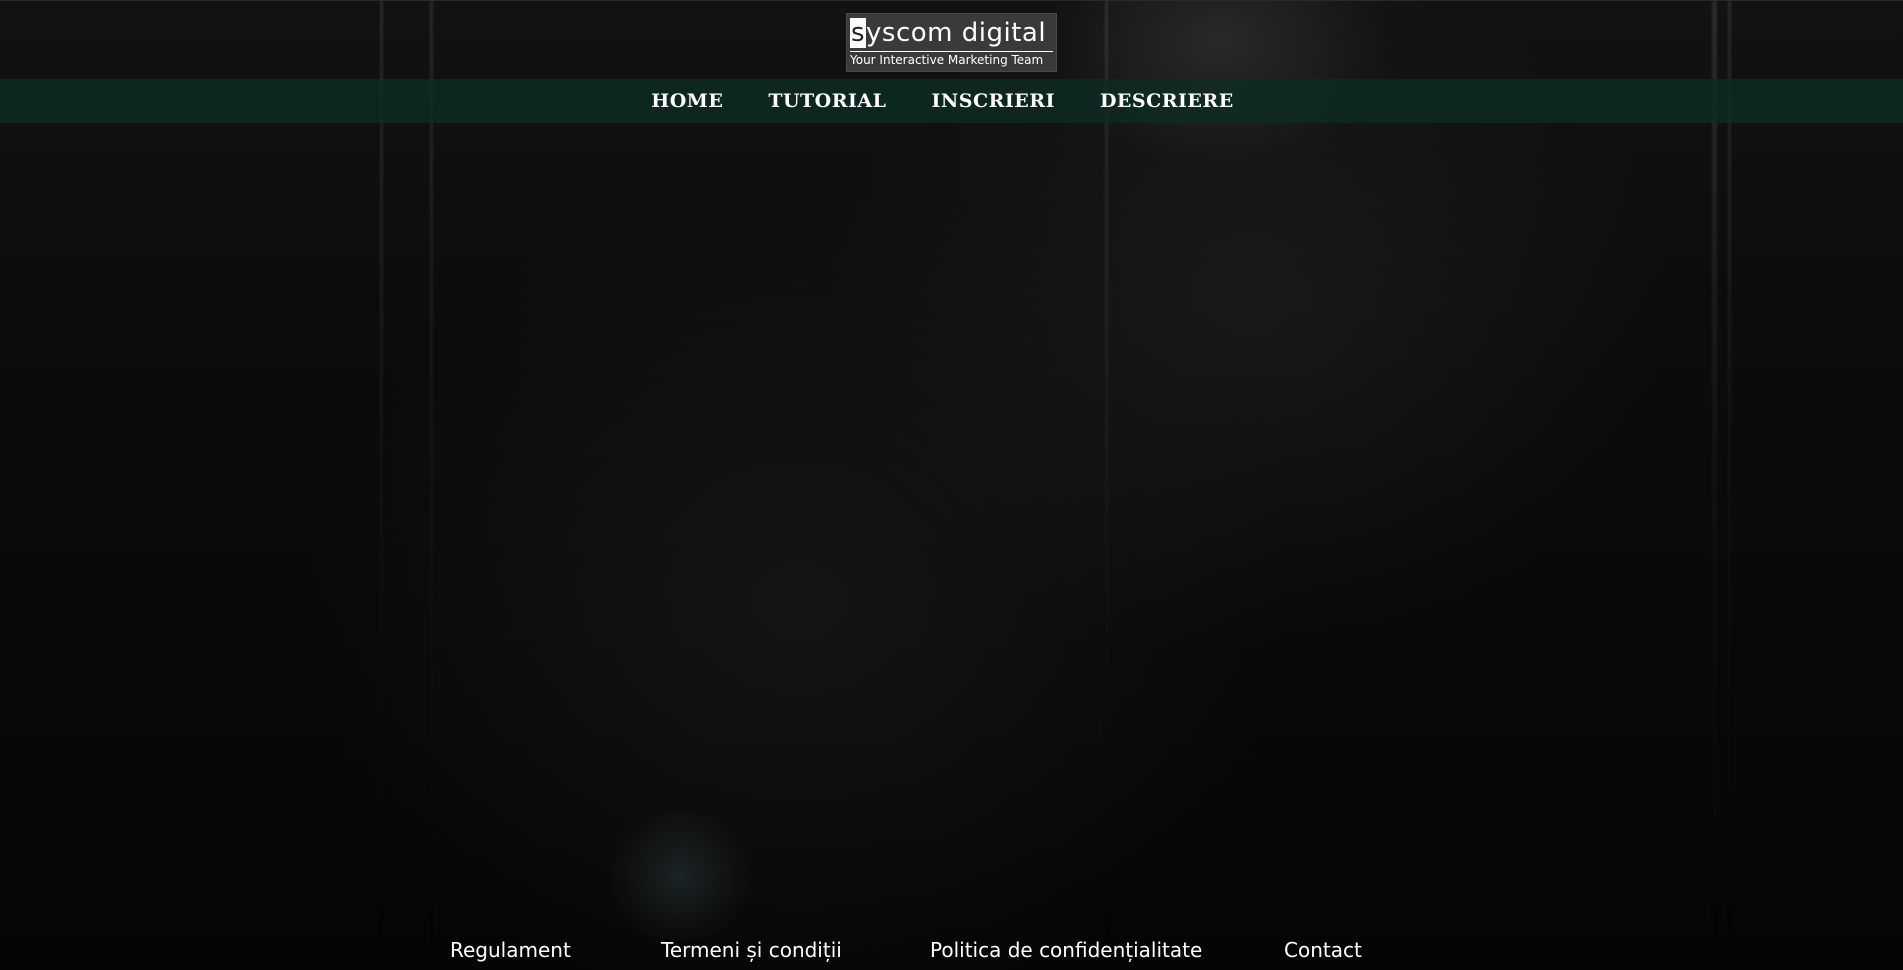 This screenshot has height=970, width=1903. Describe the element at coordinates (827, 101) in the screenshot. I see `nav-item-tutorial: TUTORIAL` at that location.